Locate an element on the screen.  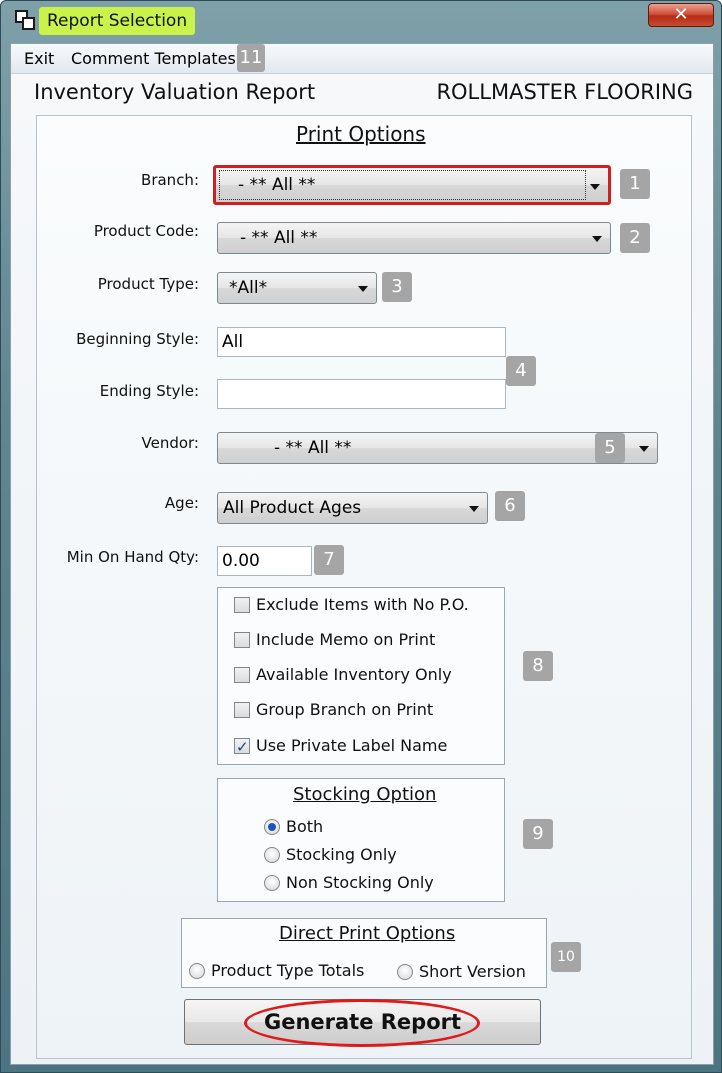
product-type-value: *All* is located at coordinates (248, 288).